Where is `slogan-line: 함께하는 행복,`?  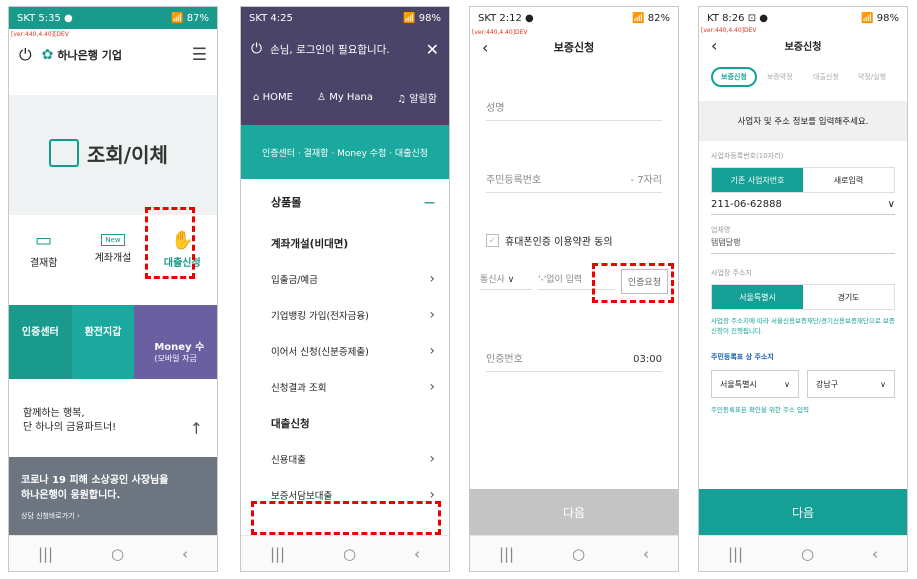
slogan-line: 함께하는 행복, is located at coordinates (54, 413).